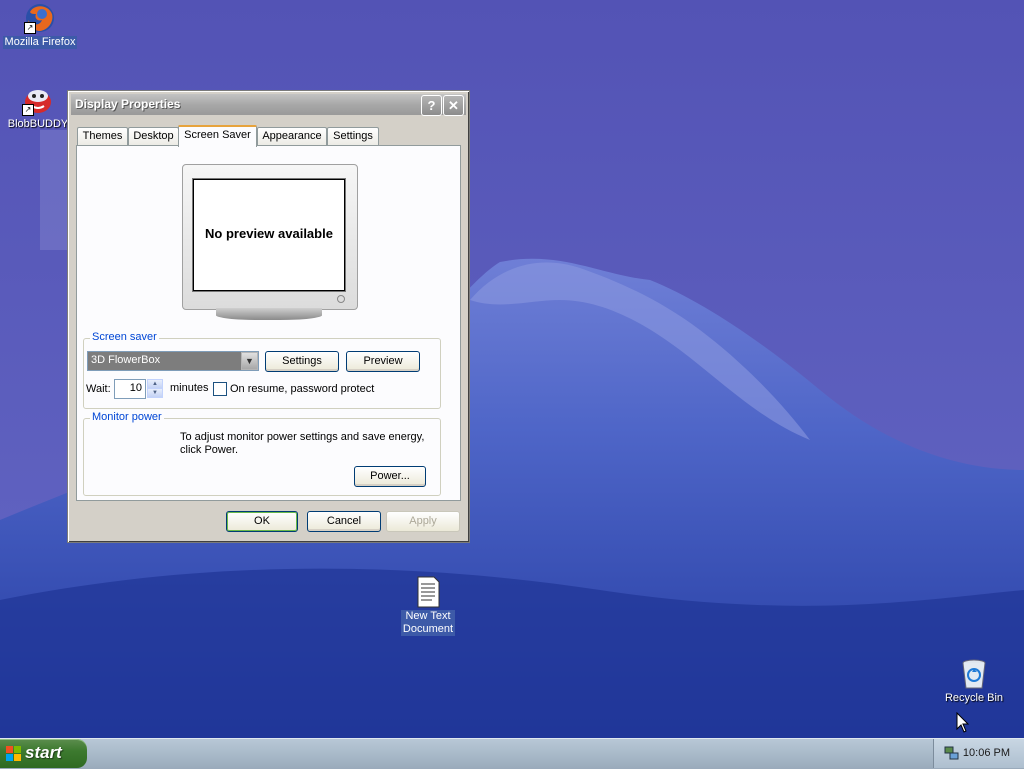  I want to click on help-button: ?, so click(431, 105).